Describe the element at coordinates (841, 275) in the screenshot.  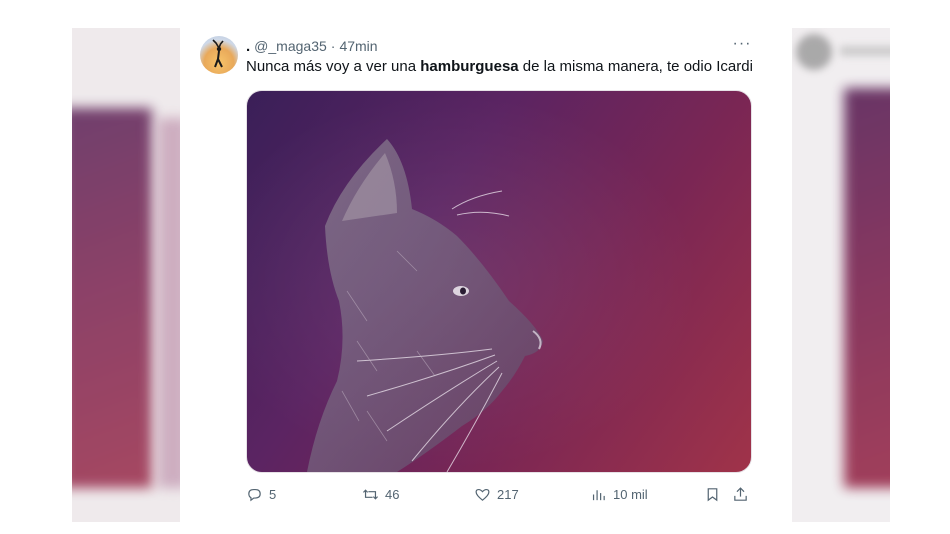
I see `right-blurred-panel` at that location.